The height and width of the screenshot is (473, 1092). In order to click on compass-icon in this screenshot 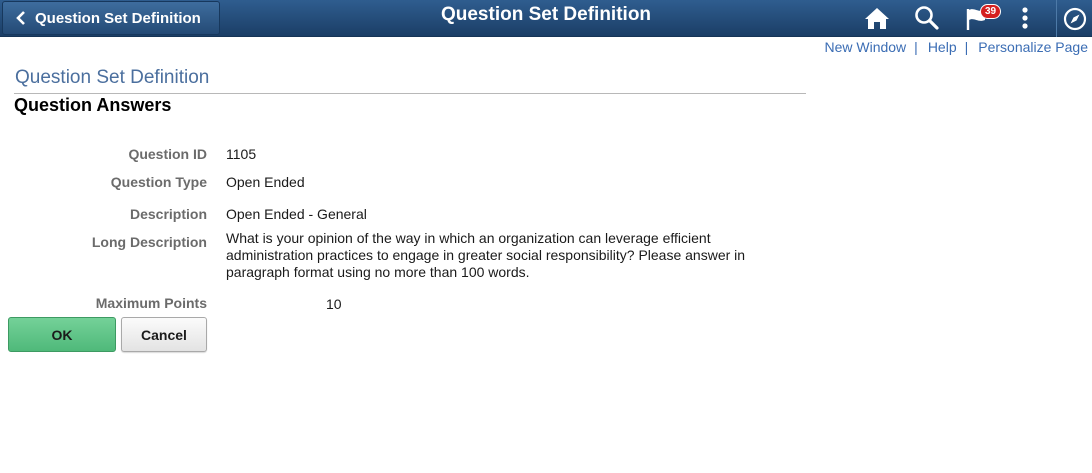, I will do `click(1074, 18)`.